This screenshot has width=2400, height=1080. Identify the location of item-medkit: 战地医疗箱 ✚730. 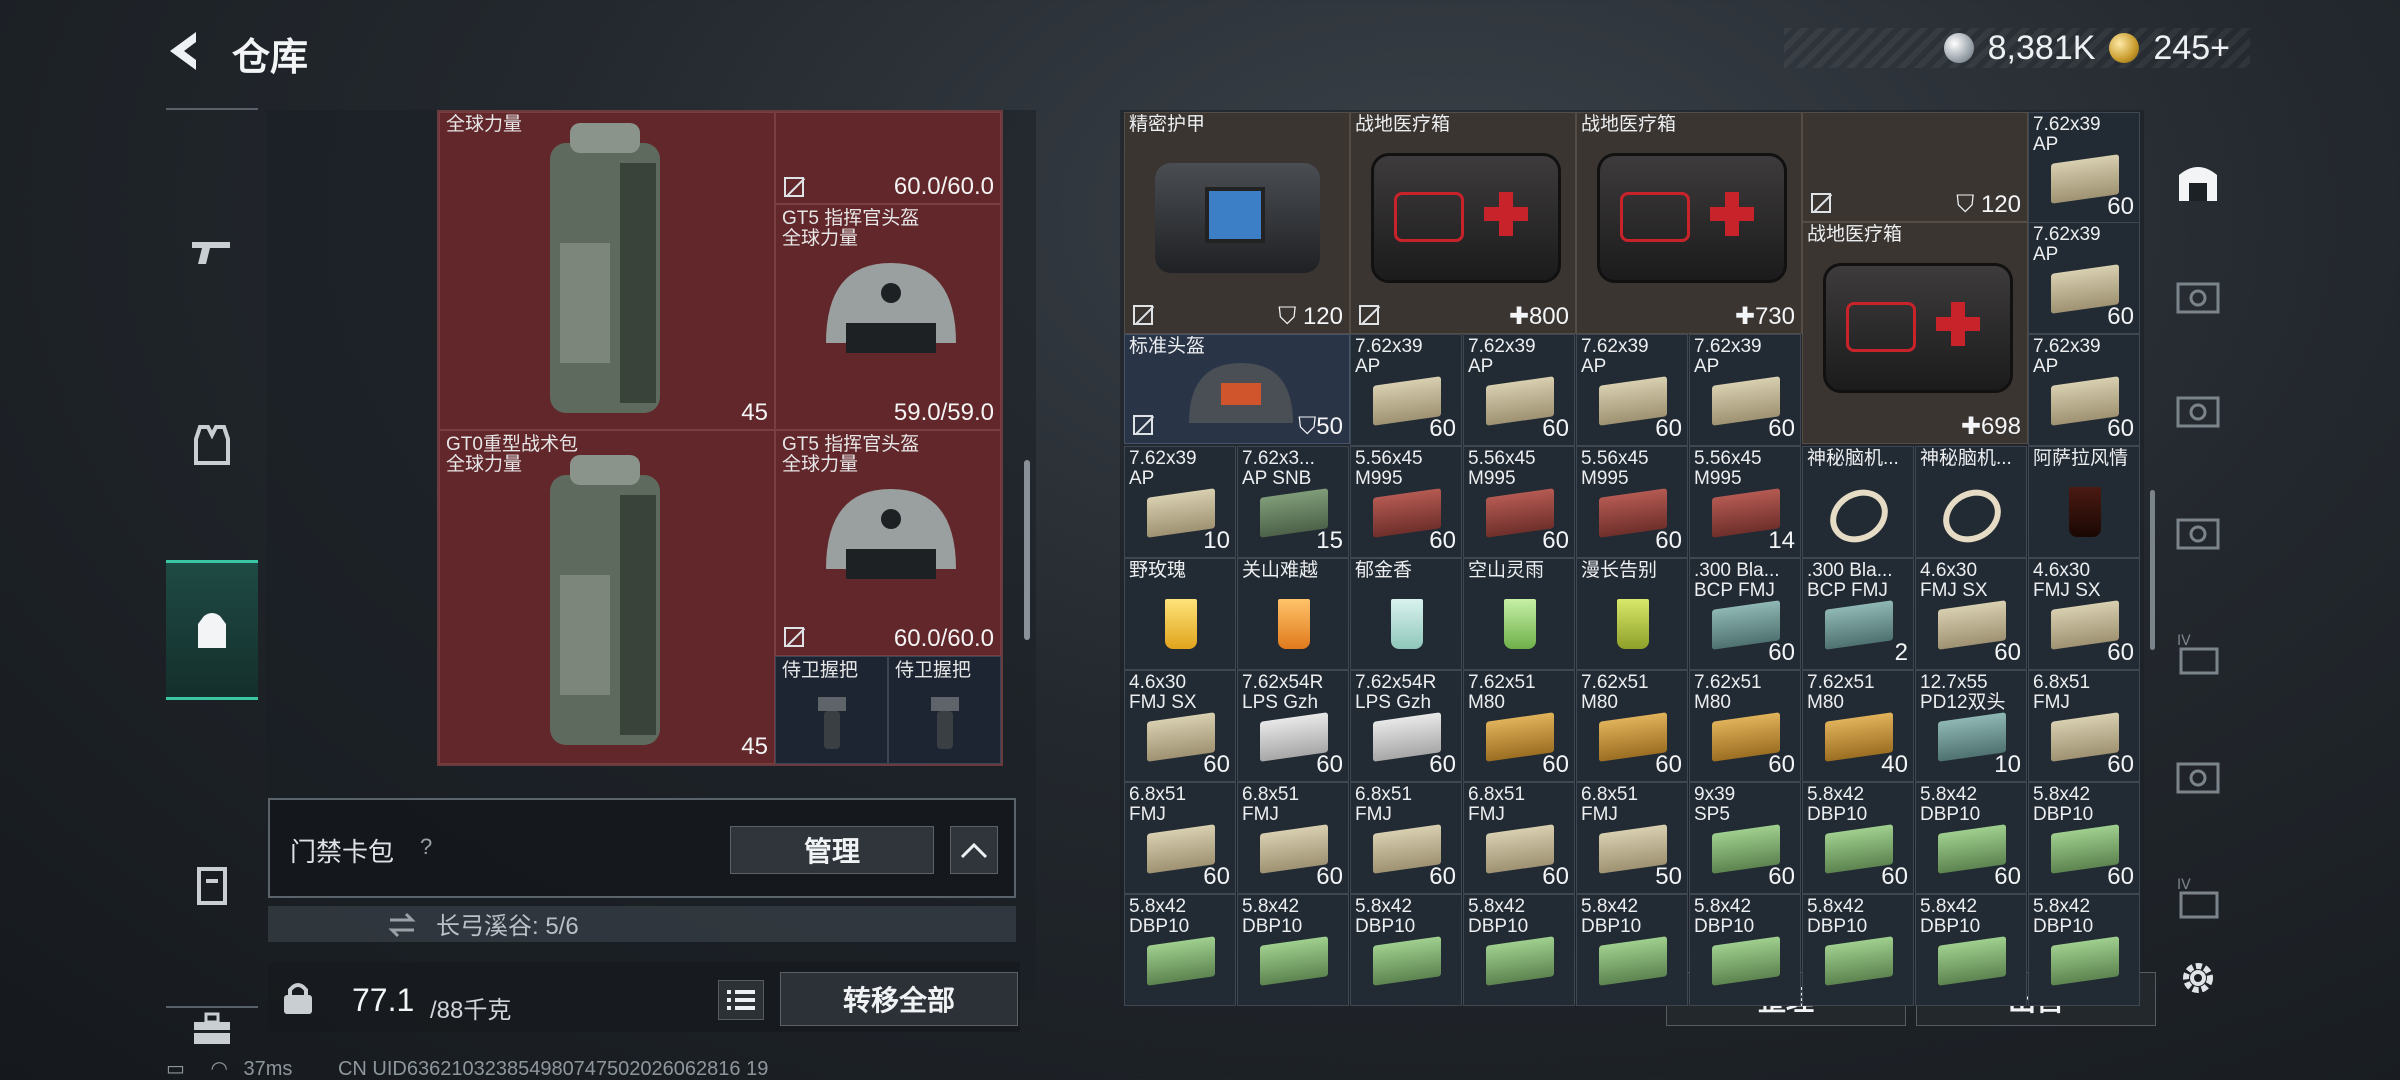
(1689, 223).